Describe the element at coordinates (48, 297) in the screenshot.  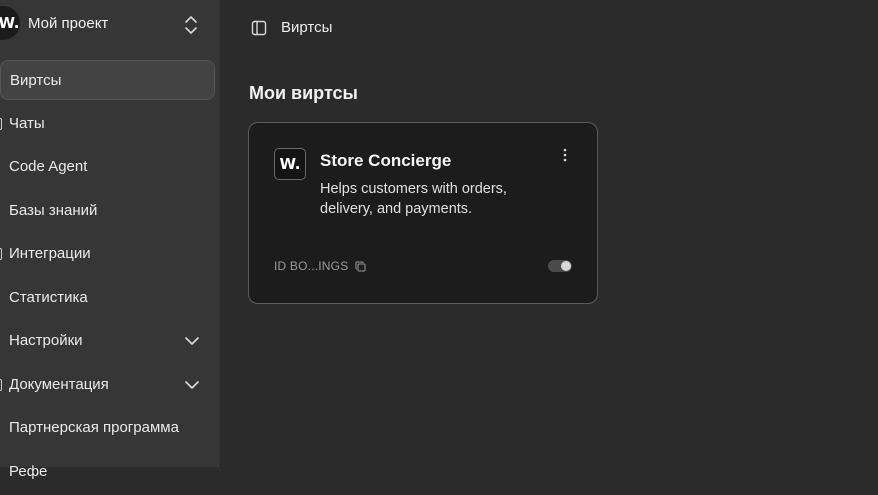
I see `sidebar-item-label: Статистика` at that location.